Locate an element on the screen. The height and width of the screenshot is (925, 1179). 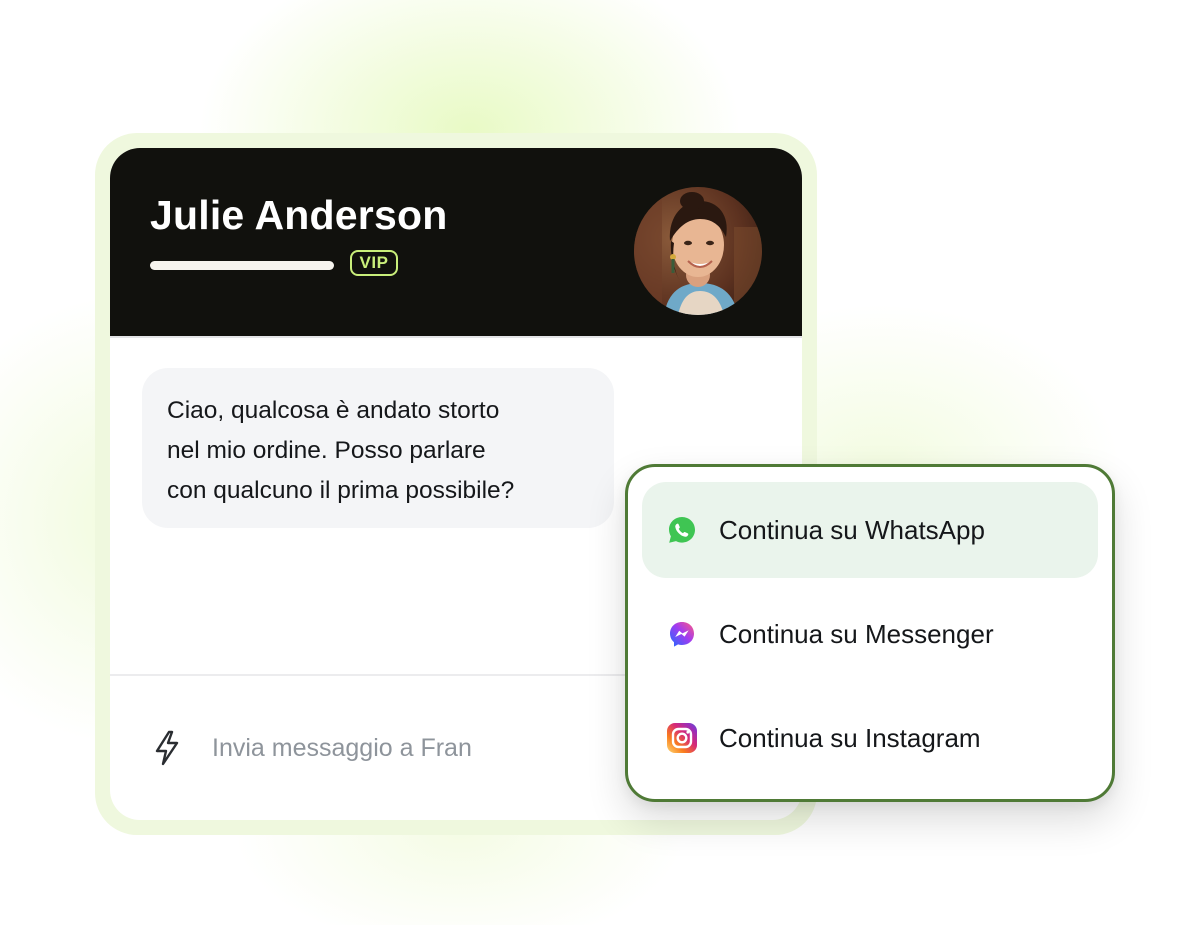
menu-item-messenger: Continua su Messenger is located at coordinates (870, 634).